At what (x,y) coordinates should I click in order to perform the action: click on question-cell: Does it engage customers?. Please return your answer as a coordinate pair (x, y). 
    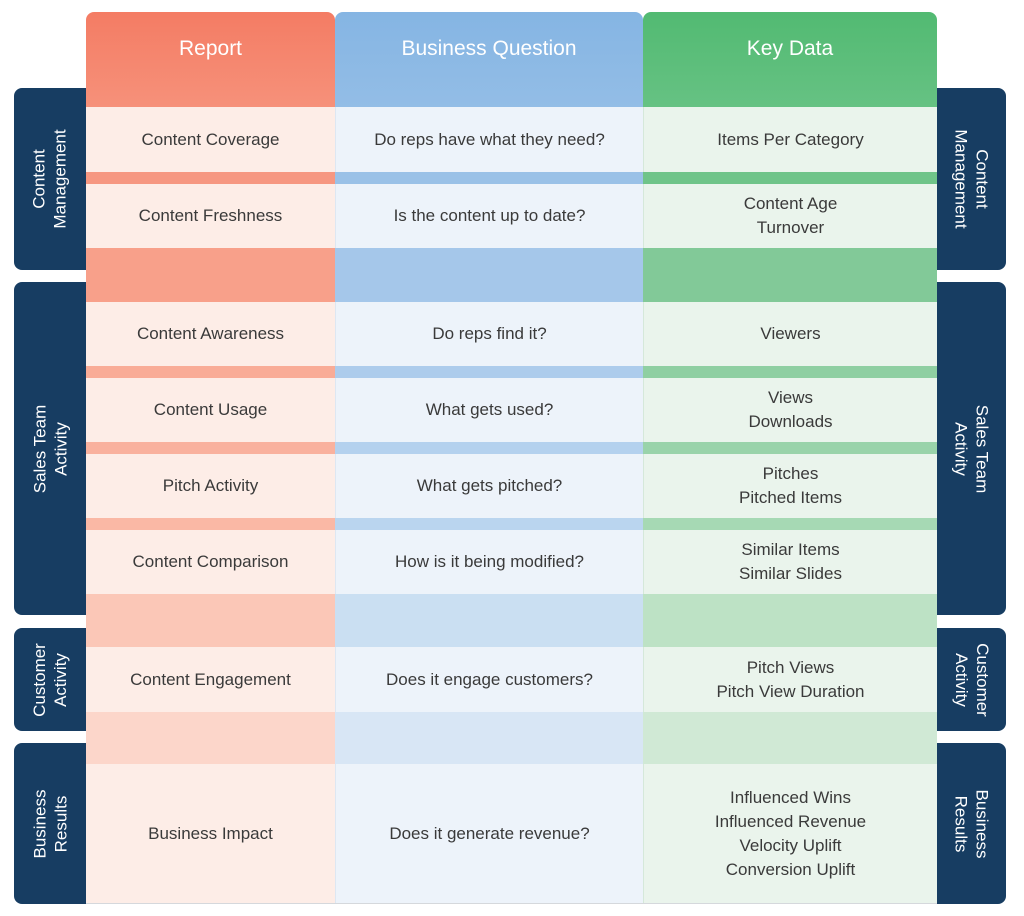
    Looking at the image, I should click on (489, 679).